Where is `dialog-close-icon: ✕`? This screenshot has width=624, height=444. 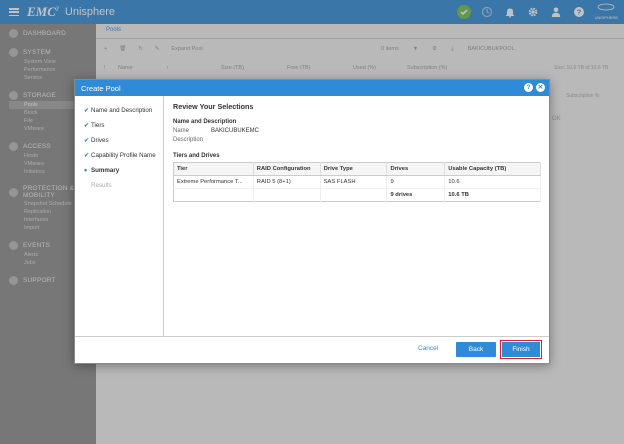
dialog-close-icon: ✕ is located at coordinates (540, 87).